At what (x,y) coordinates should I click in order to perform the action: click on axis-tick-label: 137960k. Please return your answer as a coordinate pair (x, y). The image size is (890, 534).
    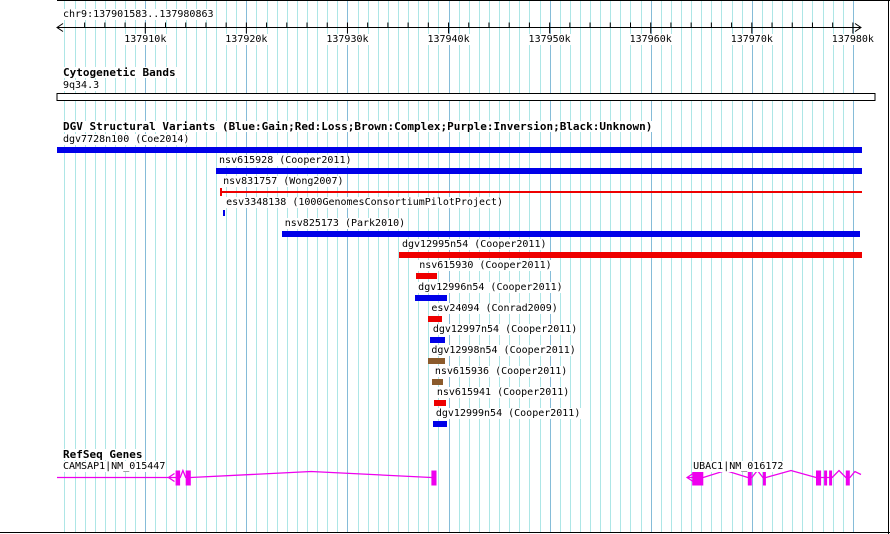
    Looking at the image, I should click on (650, 39).